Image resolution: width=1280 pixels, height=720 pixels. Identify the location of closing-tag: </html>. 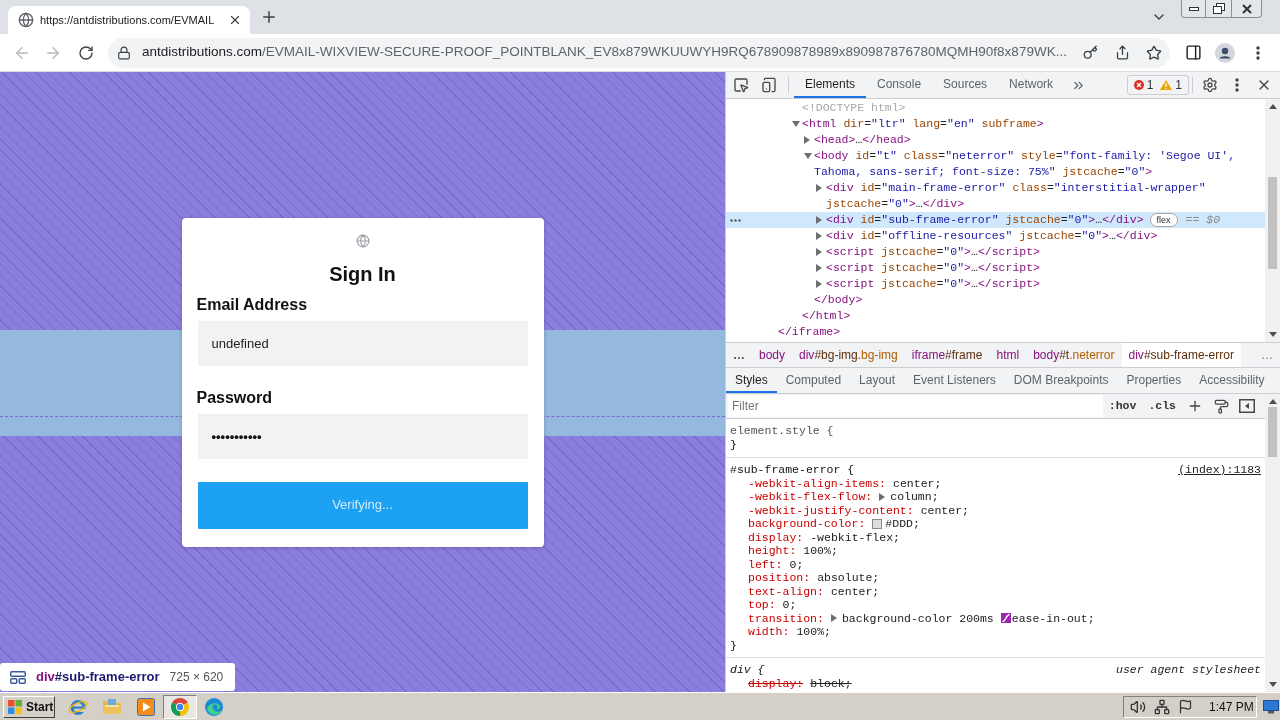
(826, 316).